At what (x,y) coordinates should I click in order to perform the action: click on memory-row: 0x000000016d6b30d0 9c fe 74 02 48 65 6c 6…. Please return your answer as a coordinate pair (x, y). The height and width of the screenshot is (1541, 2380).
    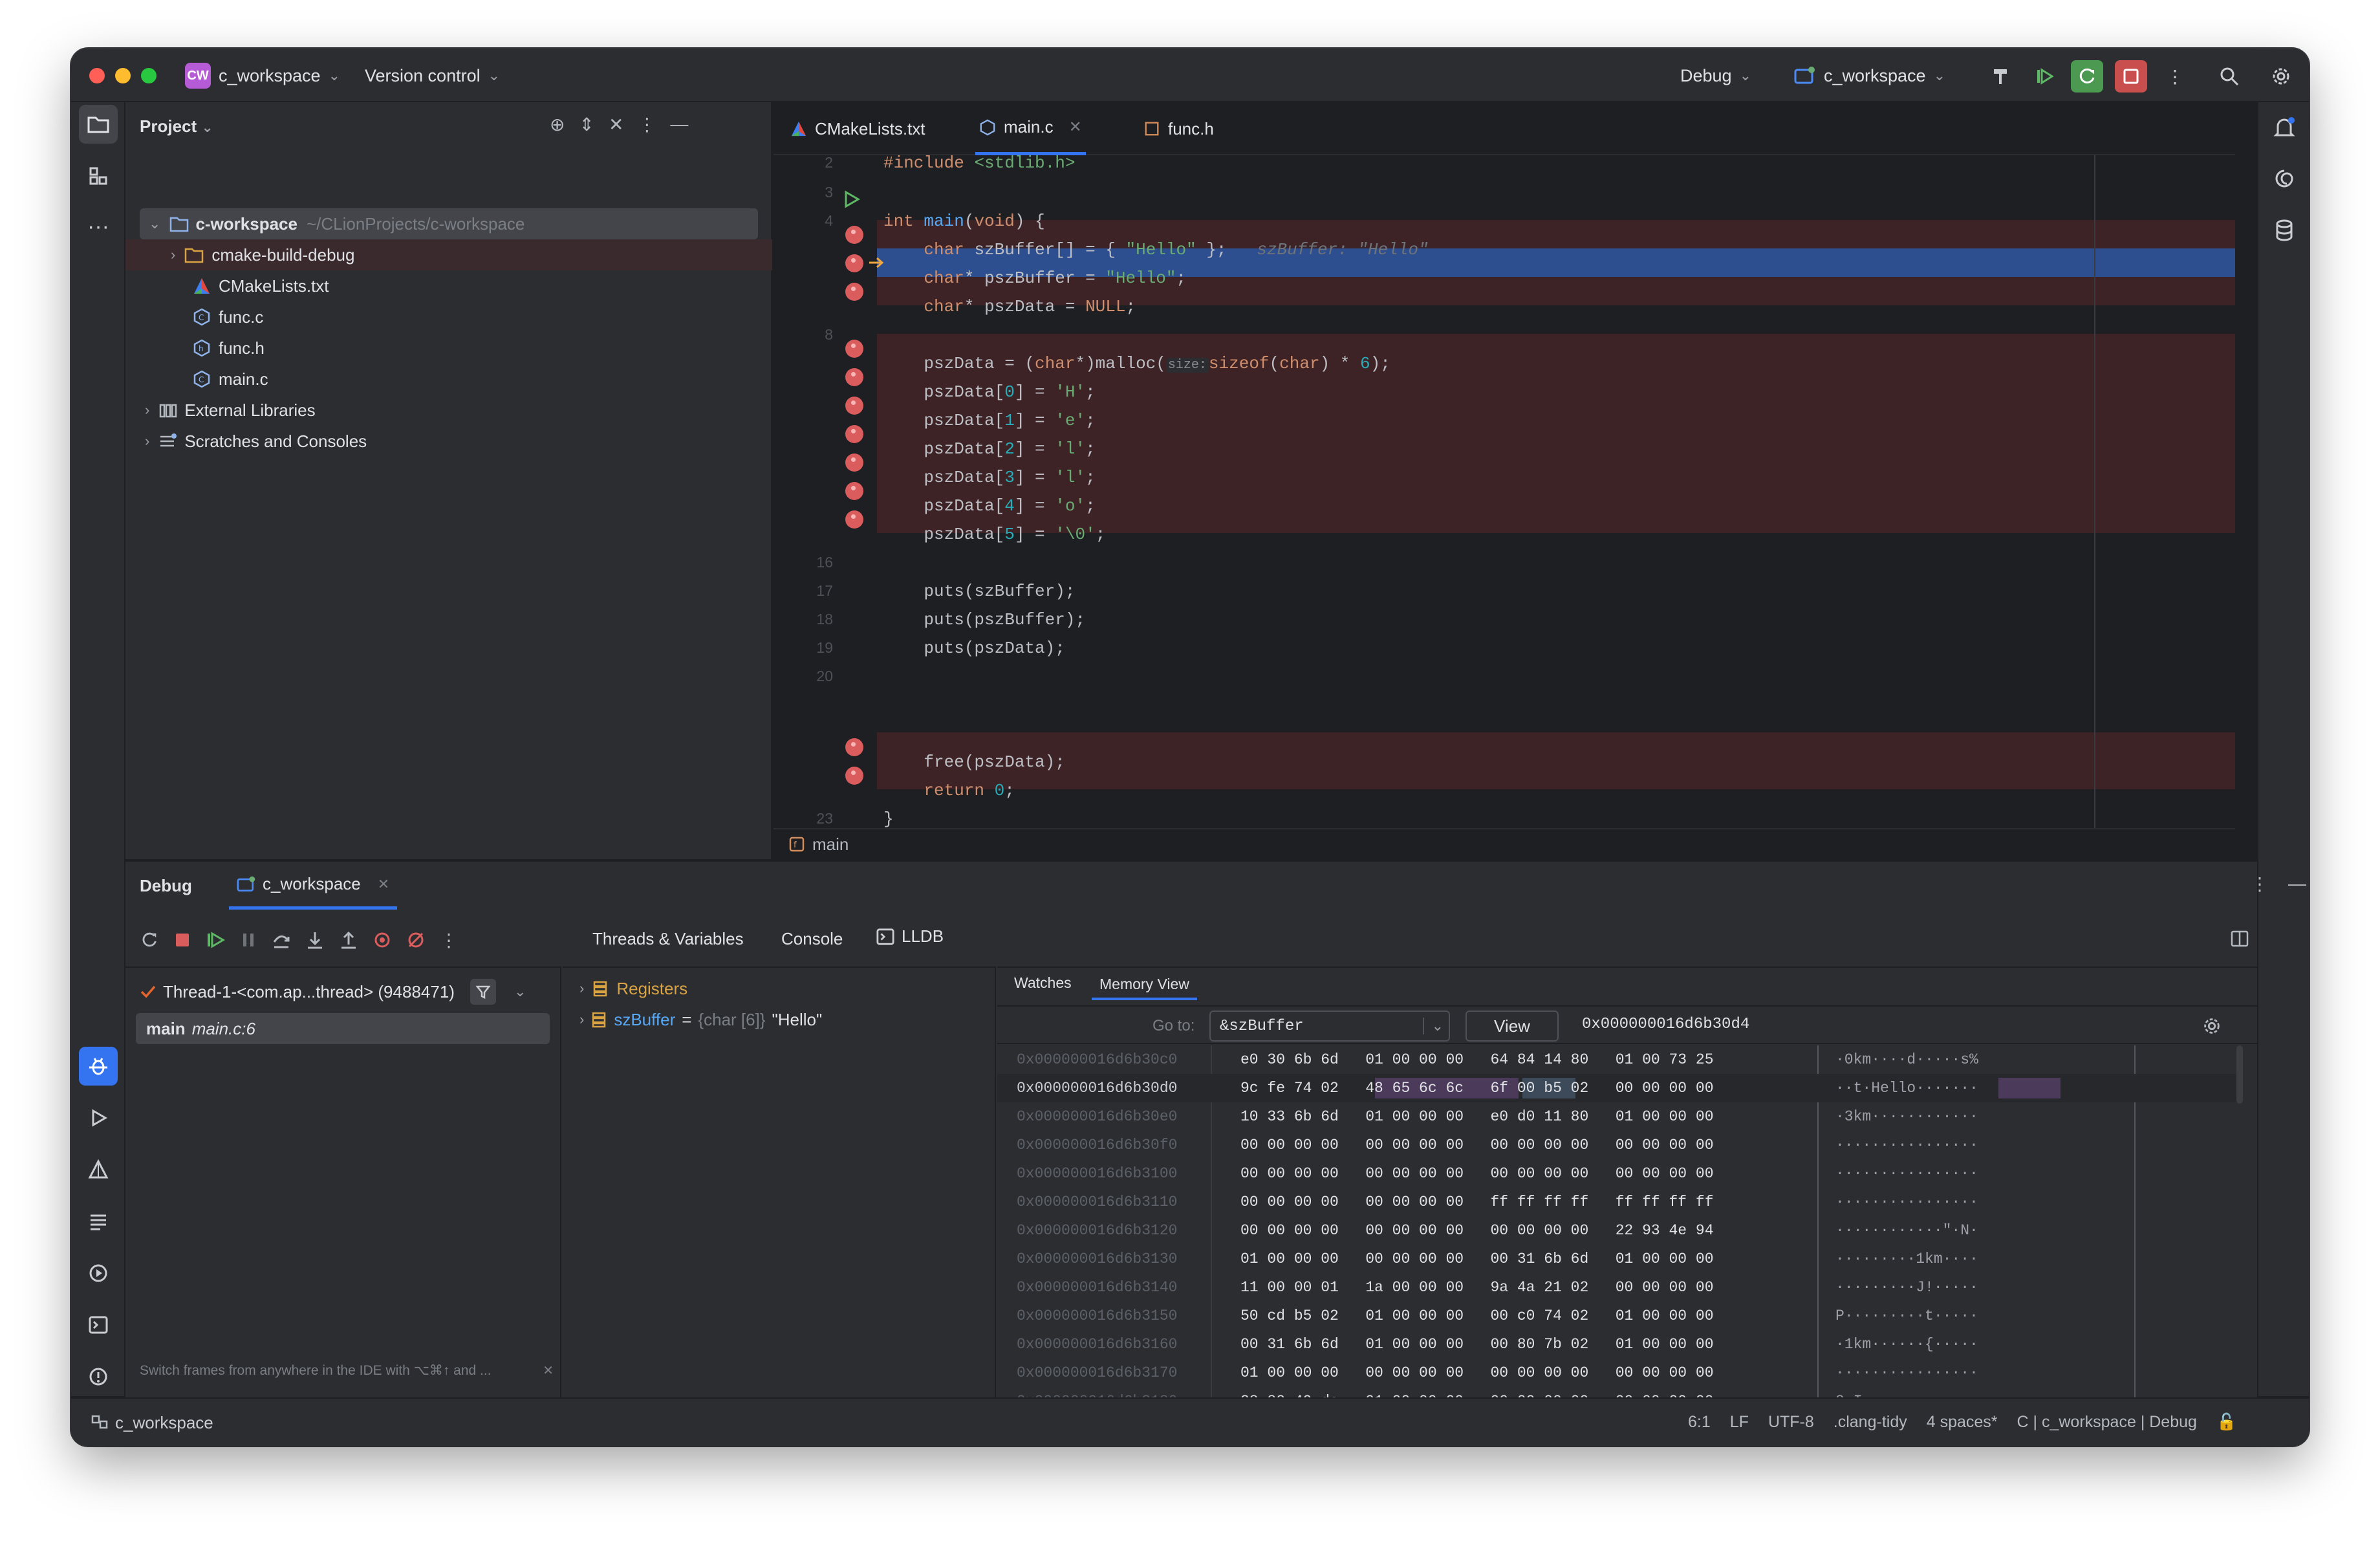
    Looking at the image, I should click on (1501, 1088).